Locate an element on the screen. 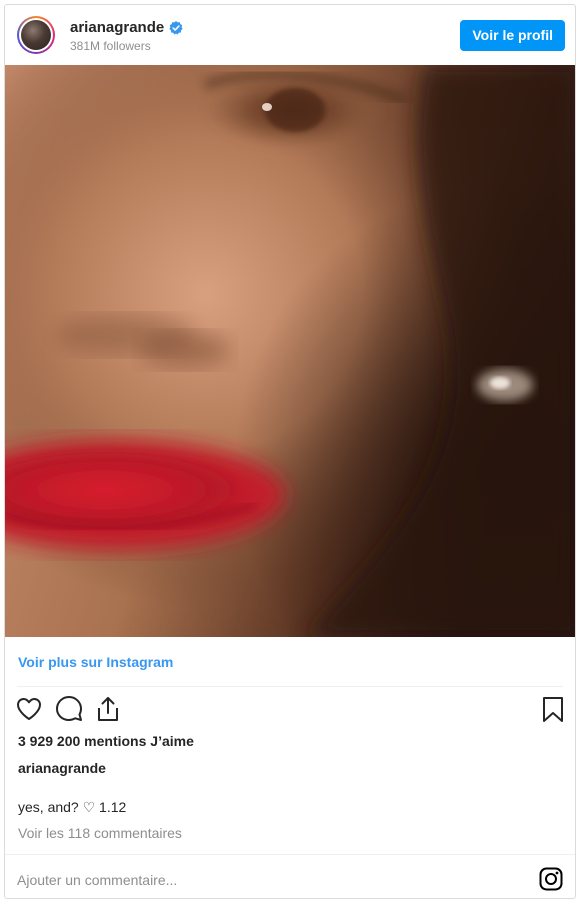 The width and height of the screenshot is (582, 905). username: arianagrande is located at coordinates (117, 27).